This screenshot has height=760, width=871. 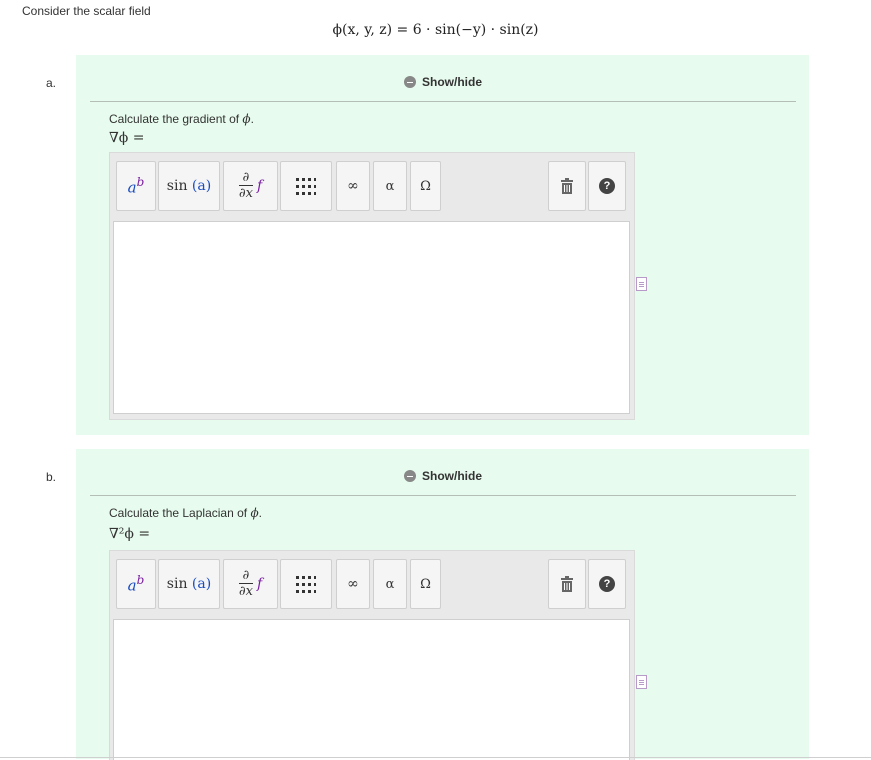 I want to click on question-text: Calculate the Laplacian of, so click(x=180, y=513).